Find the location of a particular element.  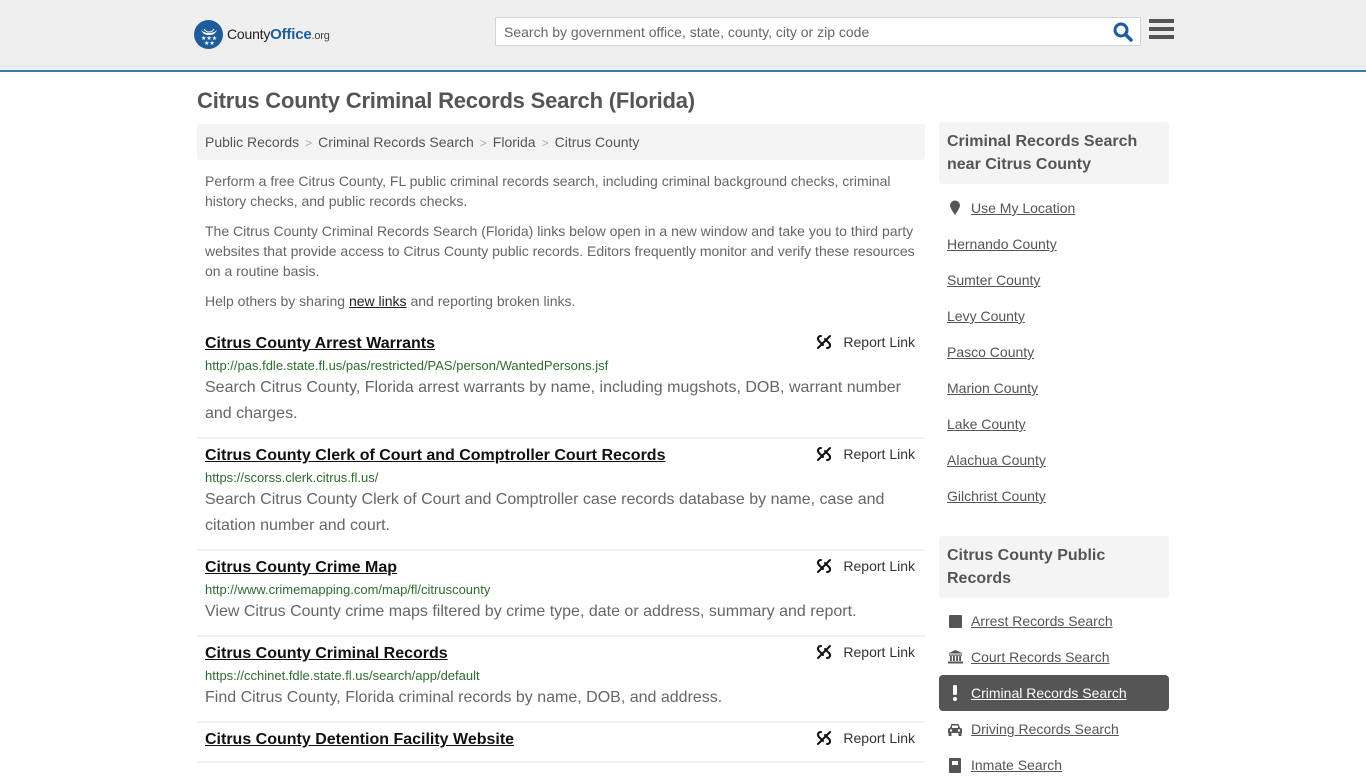

courthouse-icon is located at coordinates (955, 657).